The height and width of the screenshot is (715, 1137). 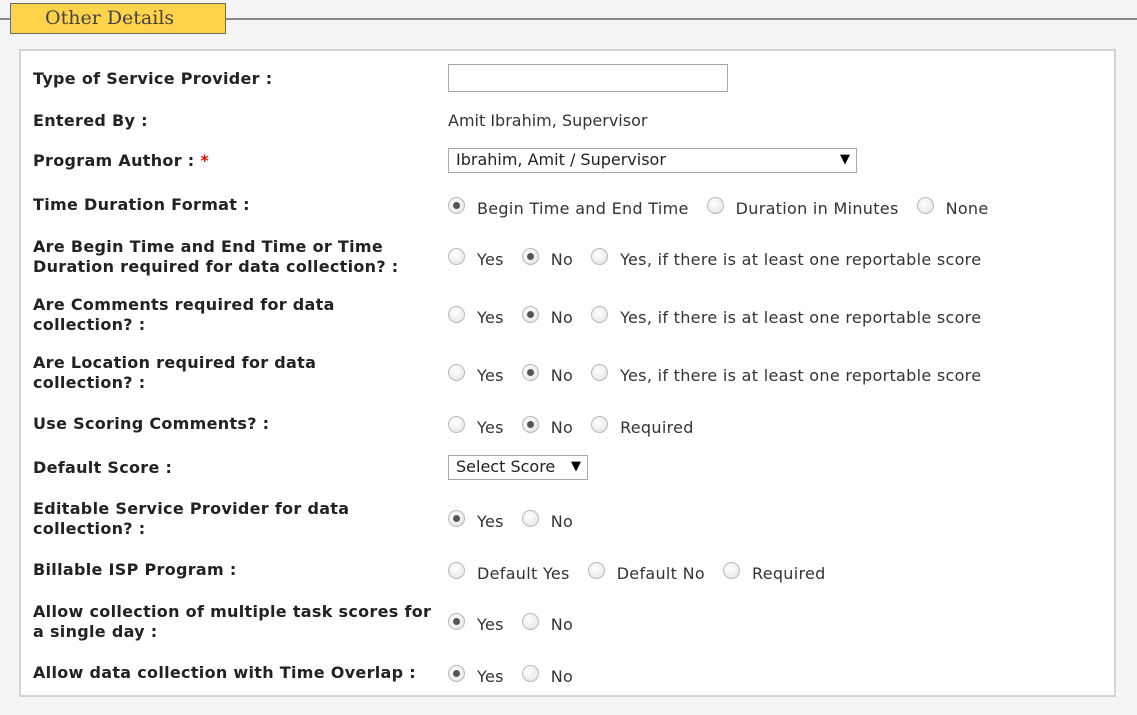 I want to click on section-title: Other Details, so click(x=118, y=18).